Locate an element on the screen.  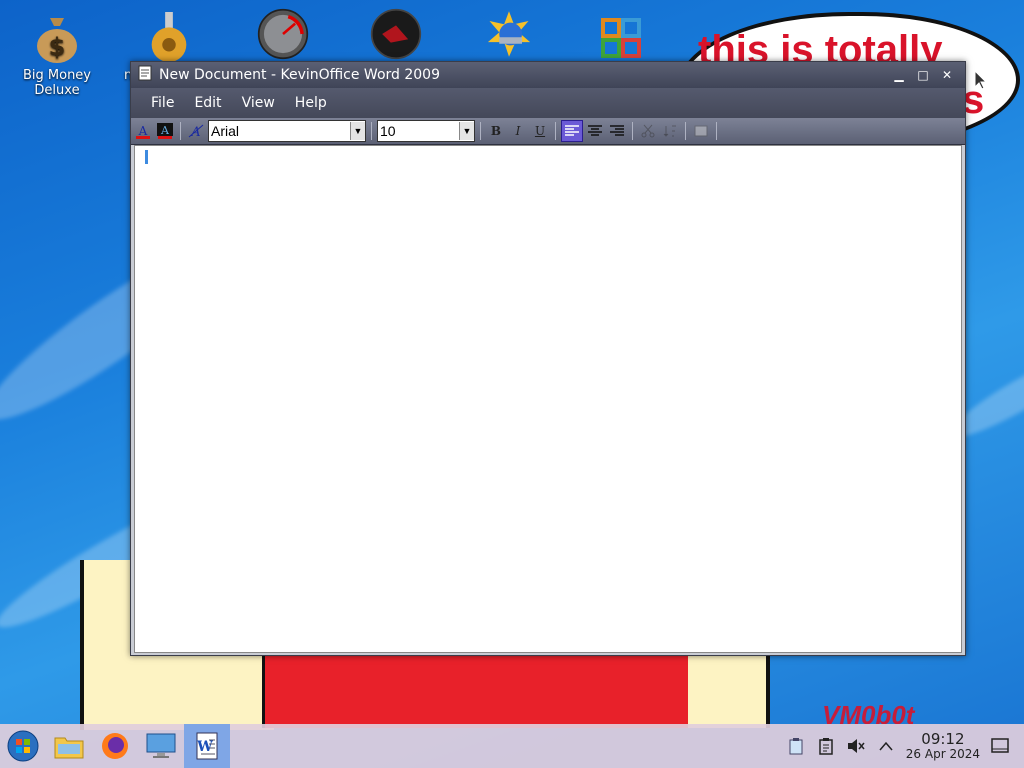
highlight-color-button: A is located at coordinates (165, 131).